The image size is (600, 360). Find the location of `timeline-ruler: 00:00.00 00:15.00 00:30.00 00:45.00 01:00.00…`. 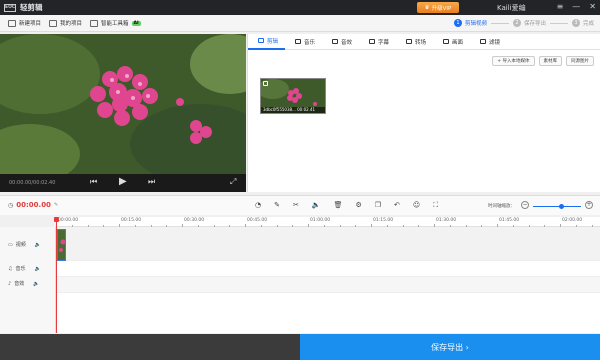

timeline-ruler: 00:00.00 00:15.00 00:30.00 00:45.00 01:00.00… is located at coordinates (328, 222).